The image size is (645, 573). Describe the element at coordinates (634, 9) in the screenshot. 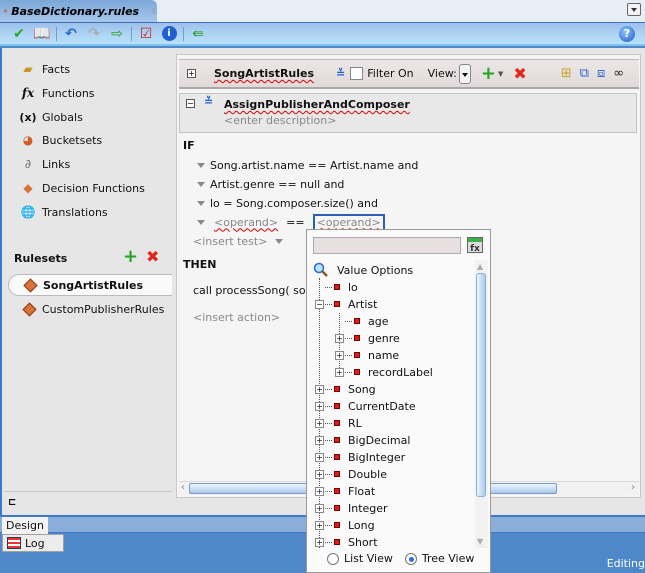

I see `tab-list-dropdown` at that location.